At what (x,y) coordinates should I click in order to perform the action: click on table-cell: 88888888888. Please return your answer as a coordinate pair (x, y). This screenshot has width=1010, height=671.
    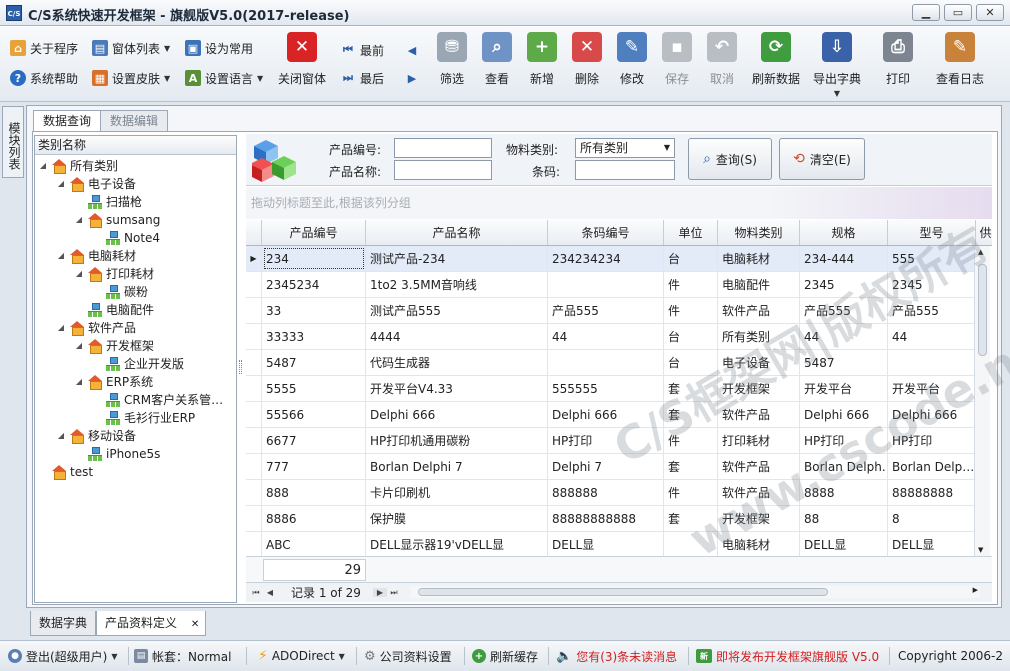
    Looking at the image, I should click on (606, 518).